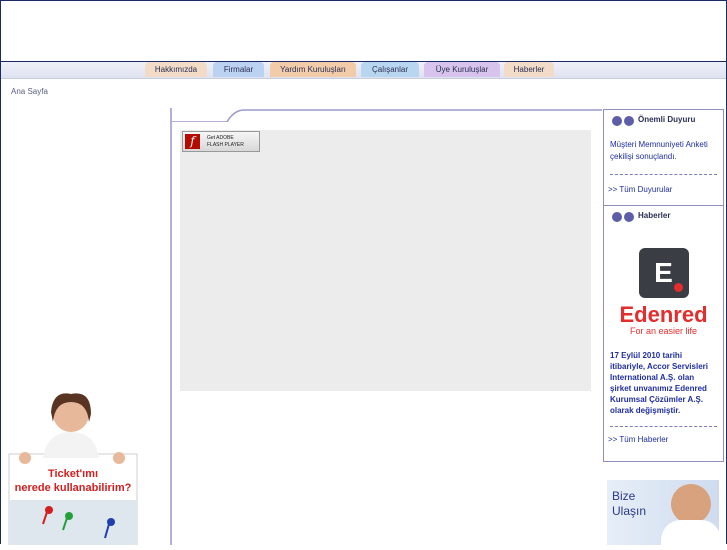 The width and height of the screenshot is (727, 550). I want to click on edenred-logo: E Edenred For an easier life, so click(663, 280).